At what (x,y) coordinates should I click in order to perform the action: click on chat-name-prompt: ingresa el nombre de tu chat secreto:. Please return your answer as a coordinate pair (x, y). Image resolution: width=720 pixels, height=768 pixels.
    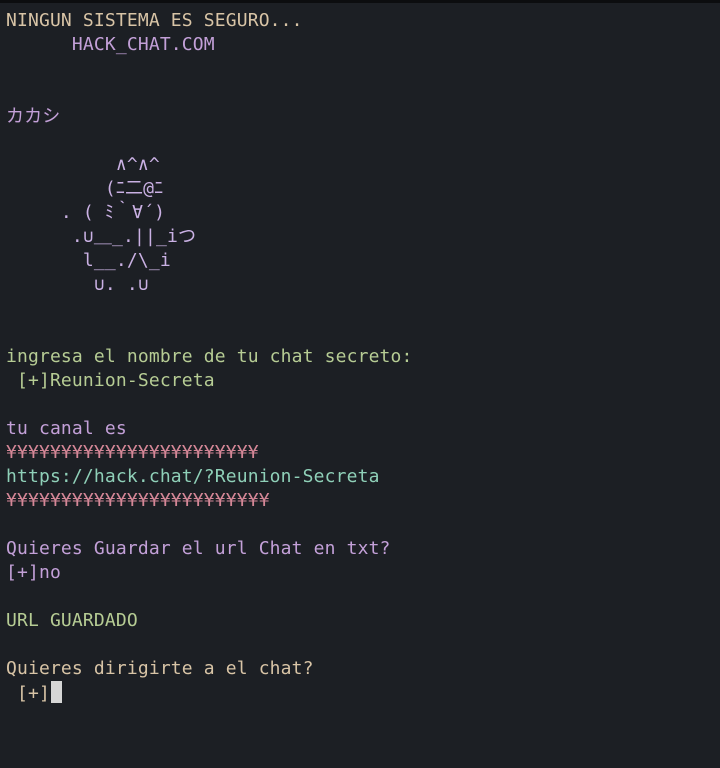
    Looking at the image, I should click on (209, 356).